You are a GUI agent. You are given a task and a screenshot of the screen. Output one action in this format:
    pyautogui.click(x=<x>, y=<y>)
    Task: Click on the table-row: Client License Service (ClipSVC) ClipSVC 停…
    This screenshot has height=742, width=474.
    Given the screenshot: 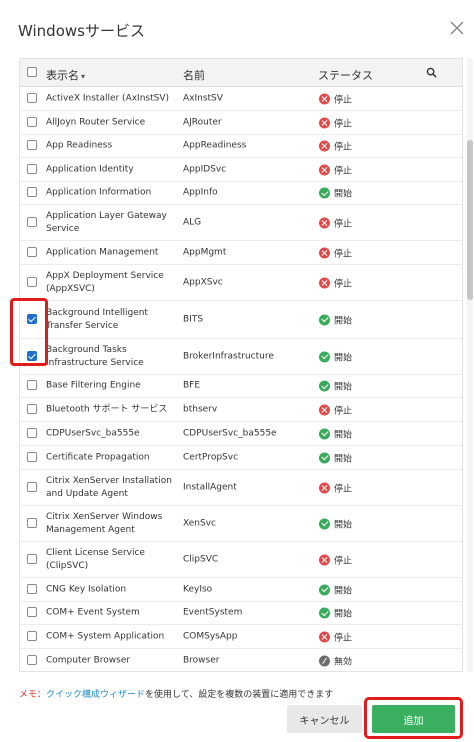 What is the action you would take?
    pyautogui.click(x=241, y=560)
    